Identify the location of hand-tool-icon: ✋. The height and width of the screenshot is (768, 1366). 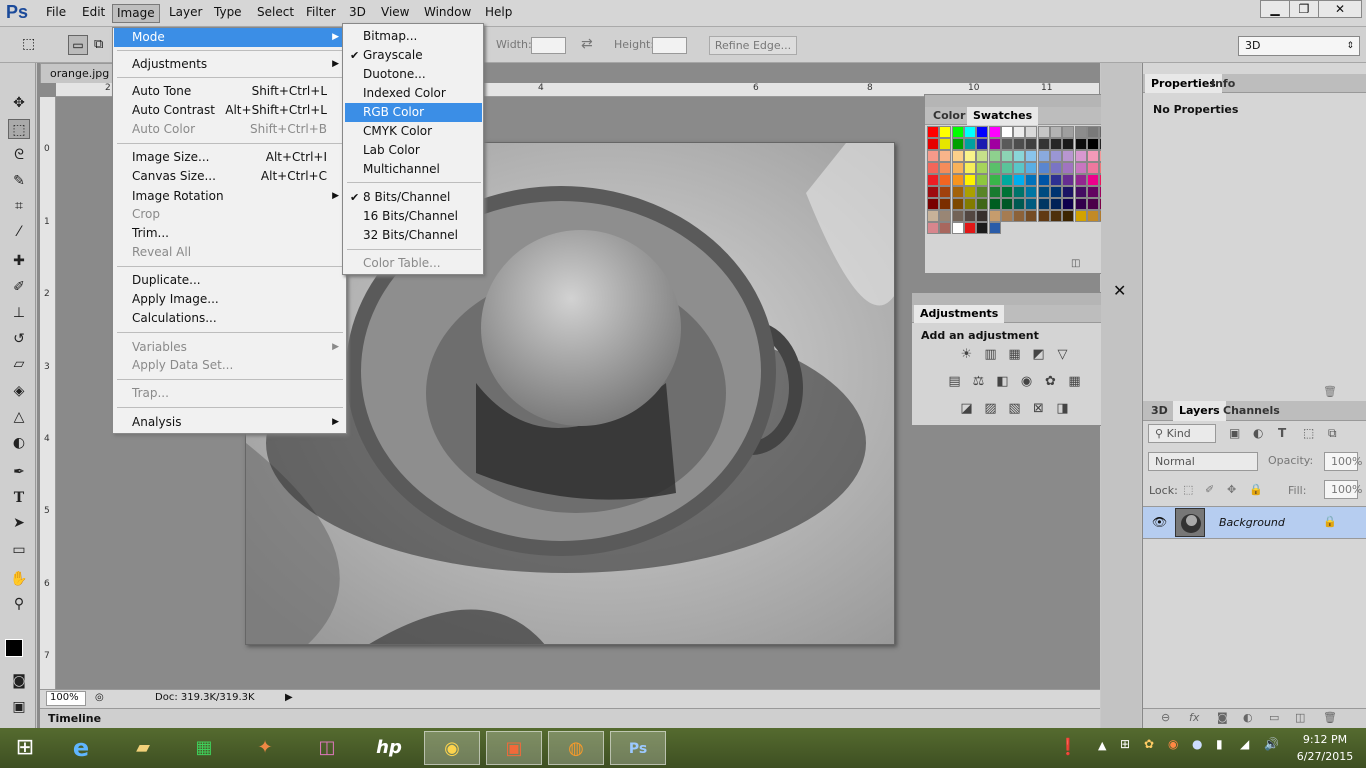
(19, 579).